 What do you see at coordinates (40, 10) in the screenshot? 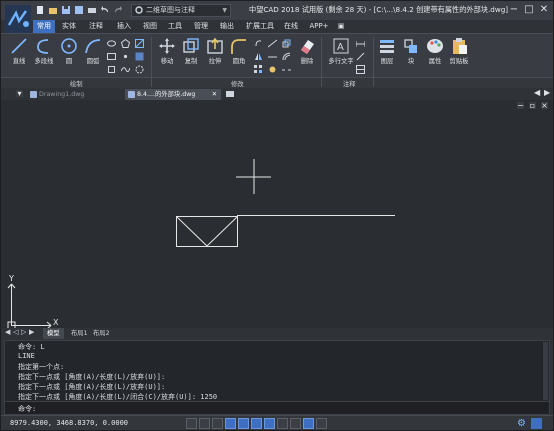
I see `new-file-icon` at bounding box center [40, 10].